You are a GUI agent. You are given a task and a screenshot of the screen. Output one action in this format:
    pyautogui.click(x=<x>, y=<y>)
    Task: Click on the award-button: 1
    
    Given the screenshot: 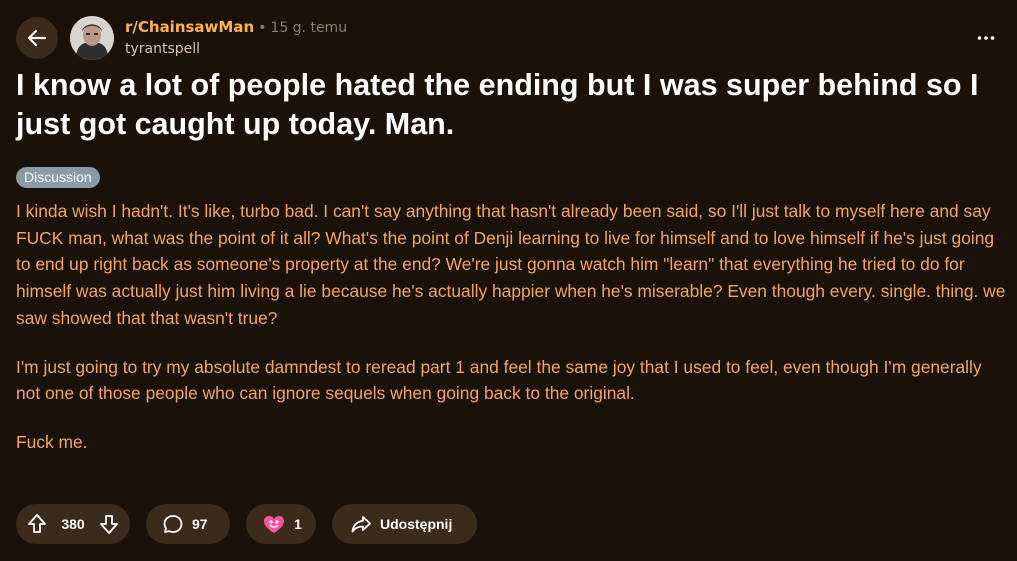 What is the action you would take?
    pyautogui.click(x=281, y=524)
    